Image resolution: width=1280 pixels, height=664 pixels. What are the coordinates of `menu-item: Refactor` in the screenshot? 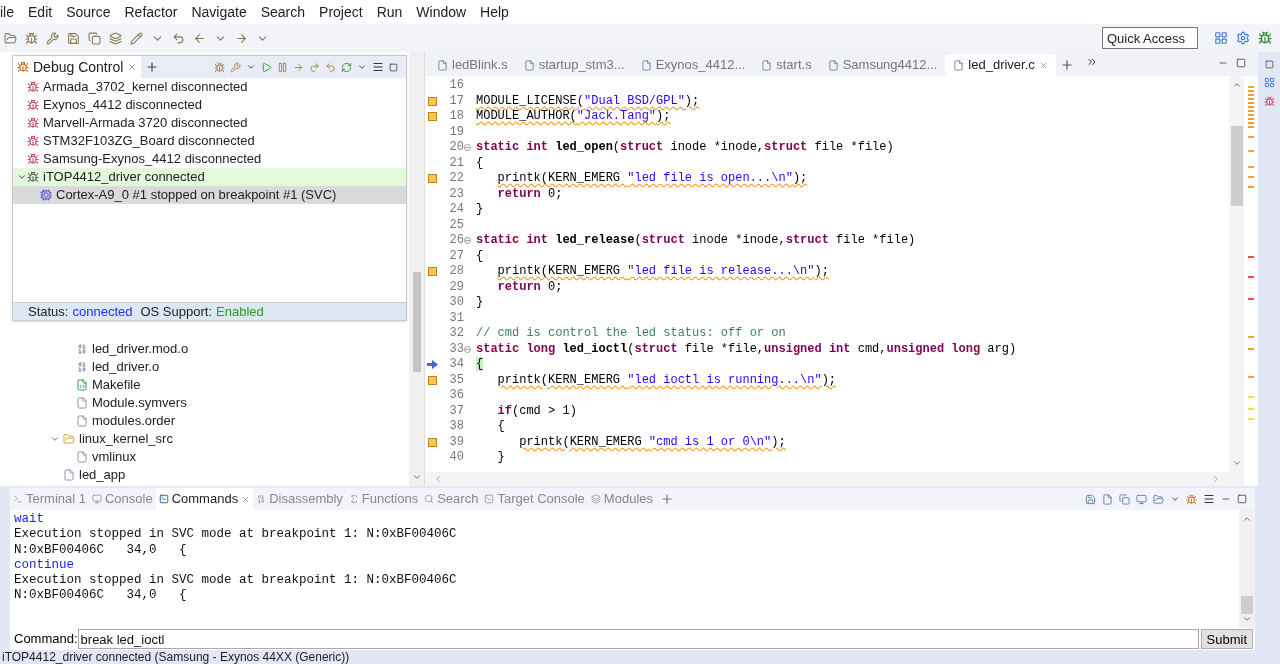 It's located at (151, 12).